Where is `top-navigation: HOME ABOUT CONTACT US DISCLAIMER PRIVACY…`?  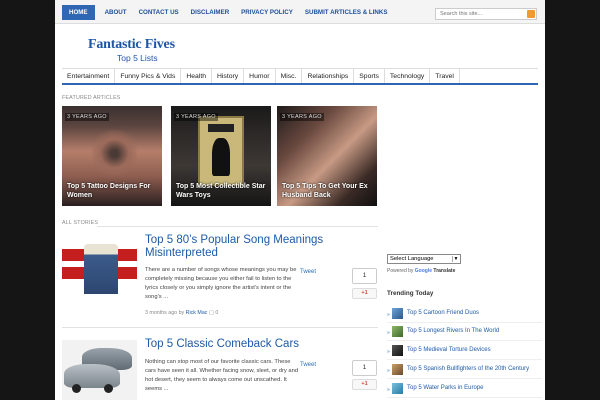
top-navigation: HOME ABOUT CONTACT US DISCLAIMER PRIVACY… is located at coordinates (300, 12).